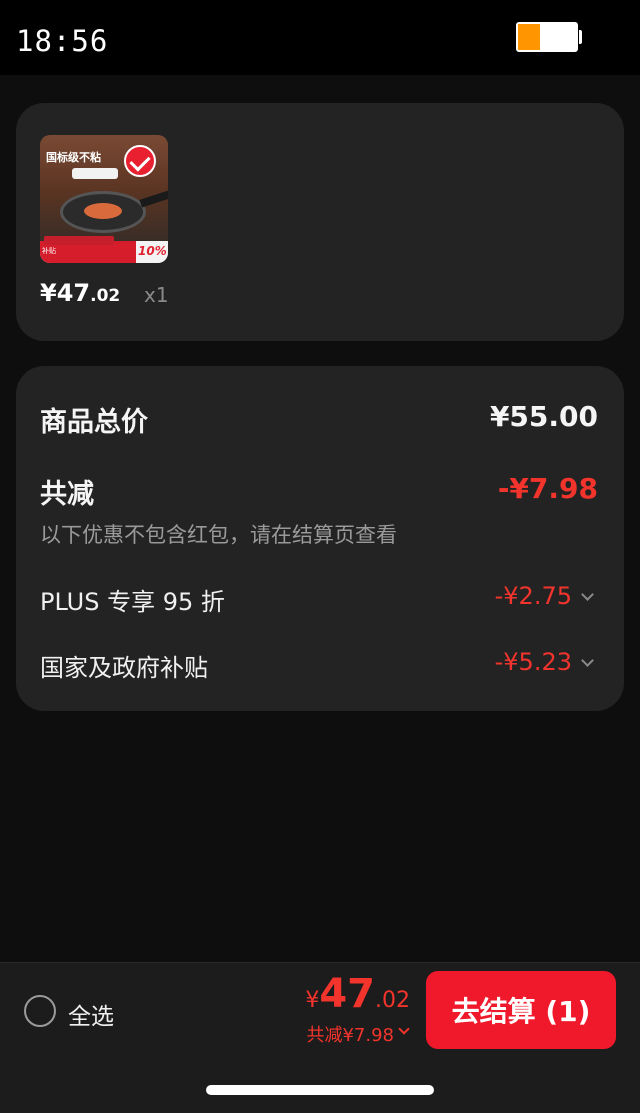 This screenshot has width=640, height=1113. I want to click on total-decimal: .02, so click(392, 1000).